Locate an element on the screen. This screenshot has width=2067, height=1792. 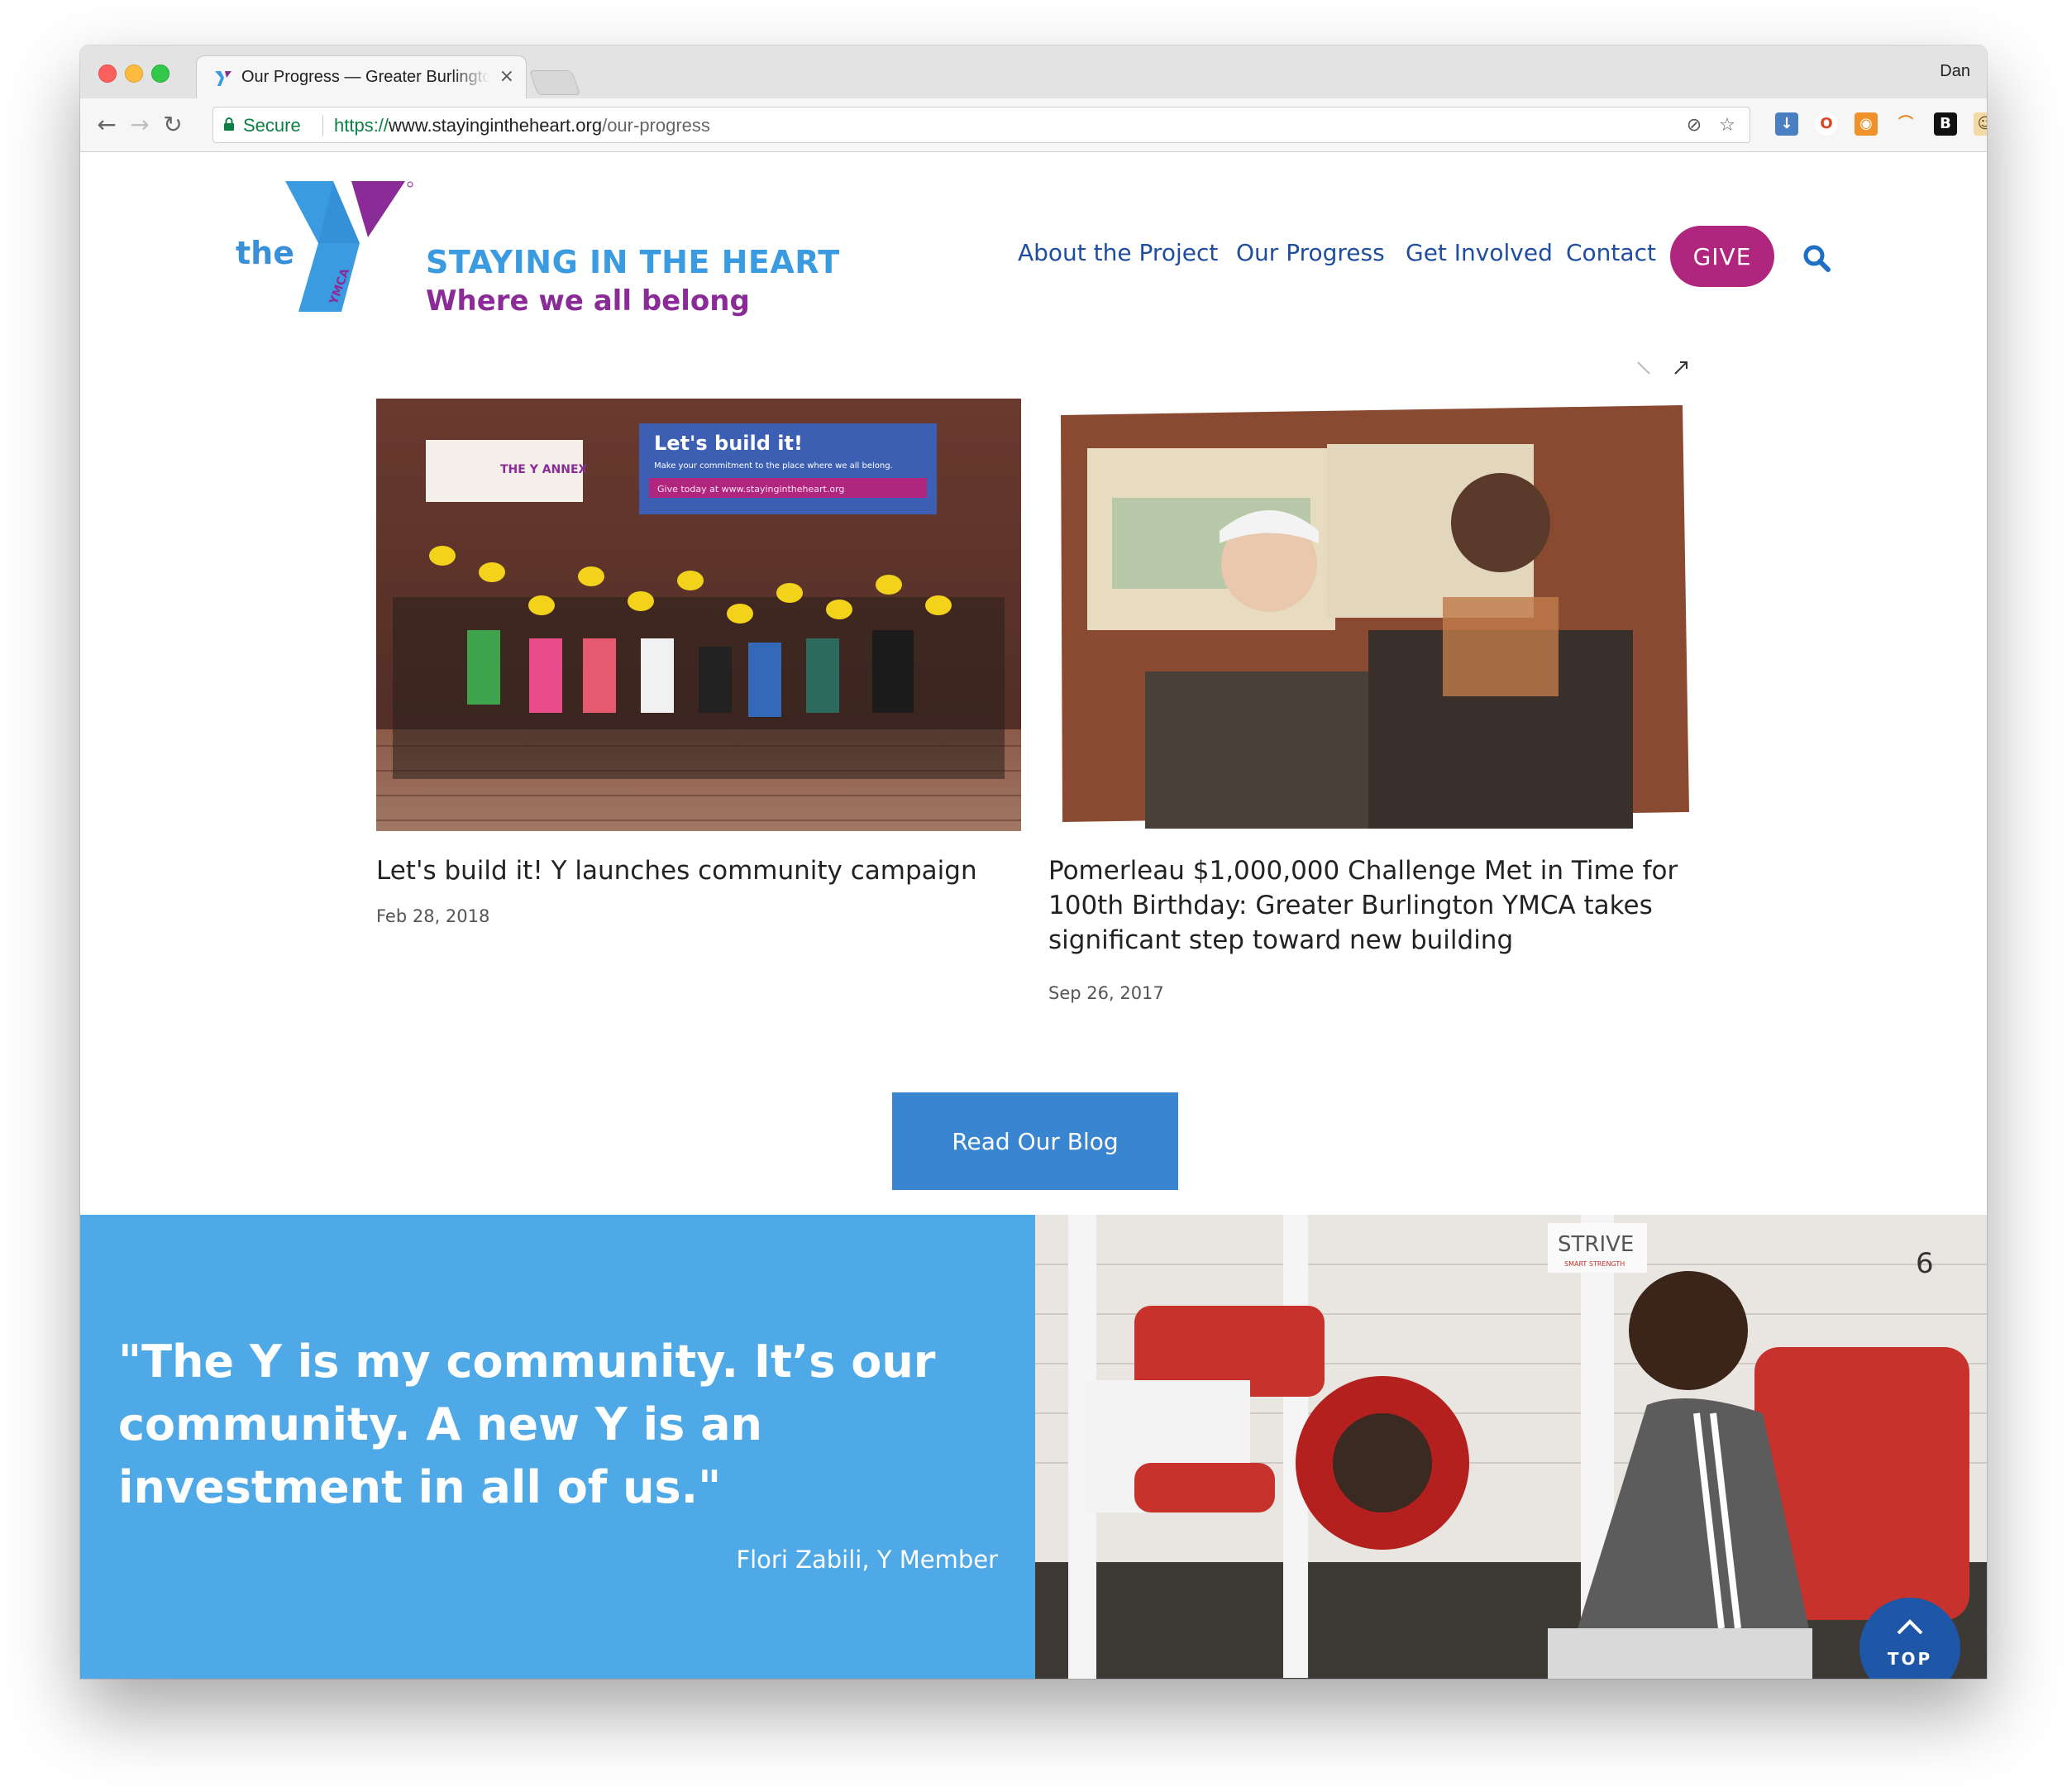
carousel-prev-arrow-icon is located at coordinates (1644, 368).